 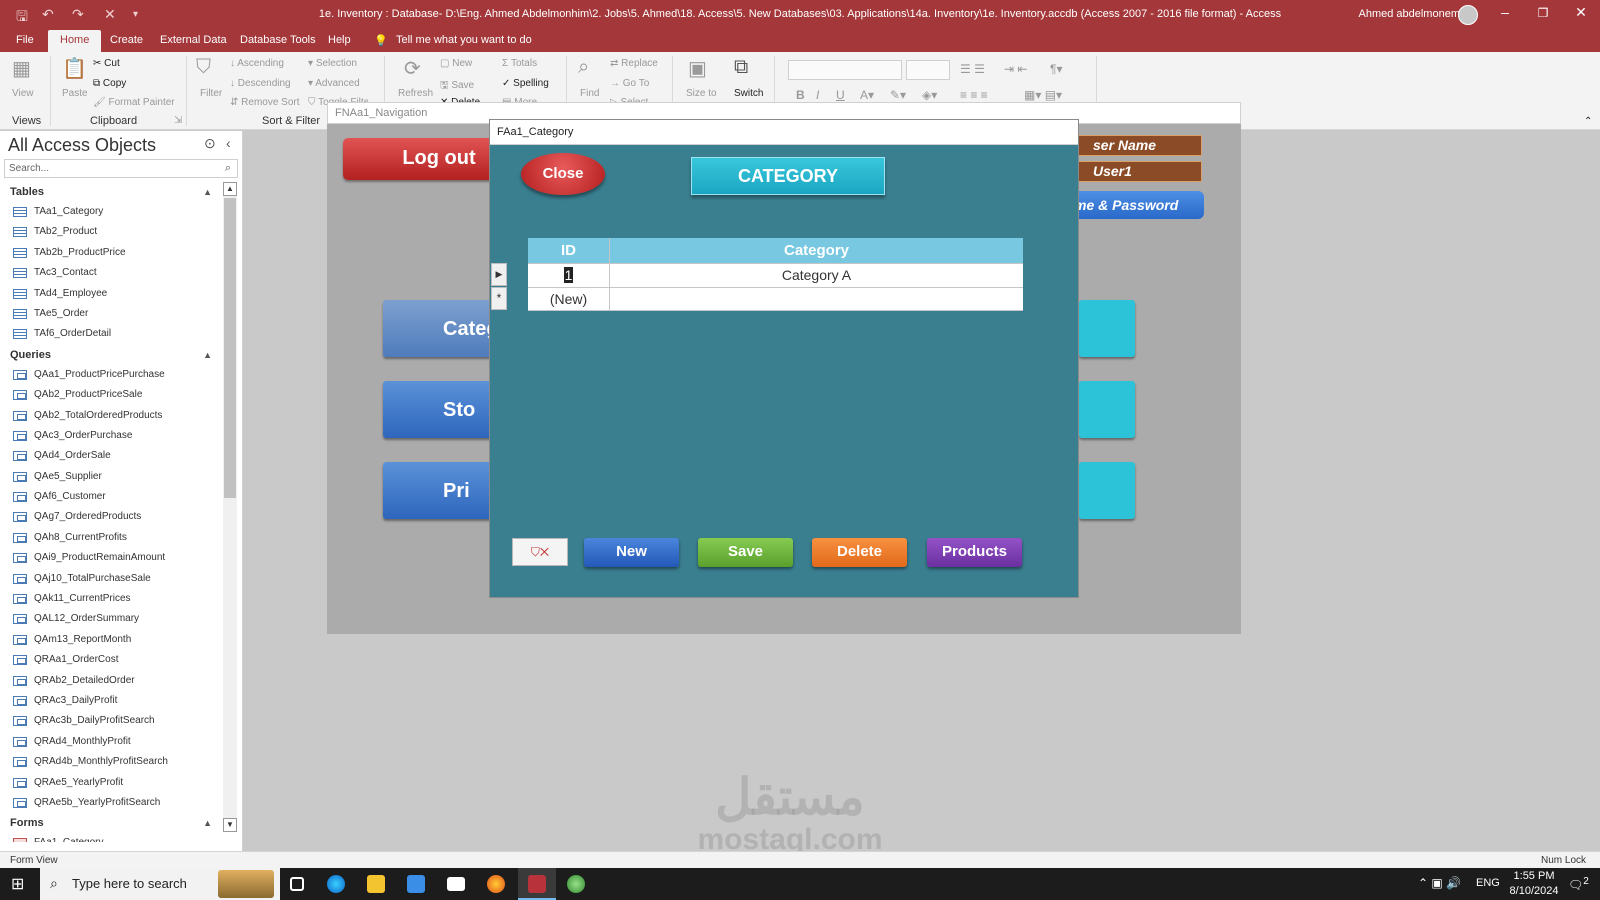 What do you see at coordinates (230, 507) in the screenshot?
I see `nav-scrollbar: ▲ ▼` at bounding box center [230, 507].